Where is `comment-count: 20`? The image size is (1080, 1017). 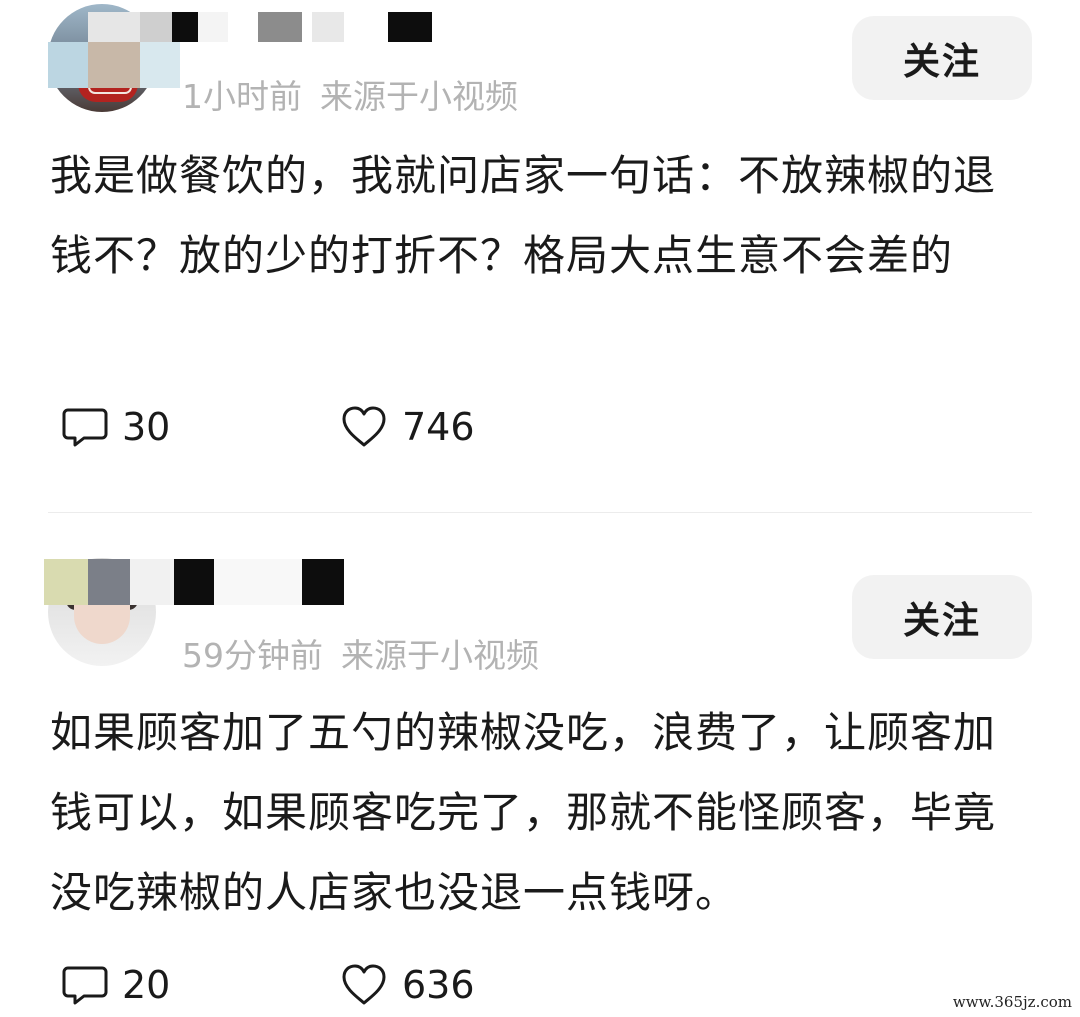
comment-count: 20 is located at coordinates (146, 985).